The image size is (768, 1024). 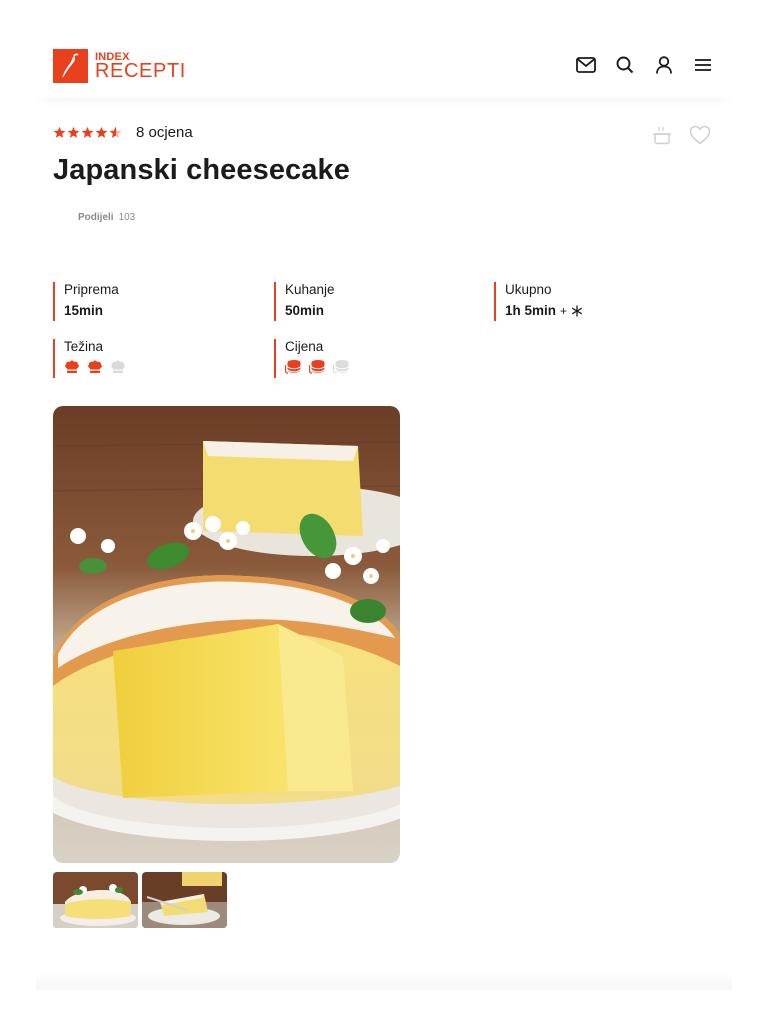 I want to click on price-level, so click(x=317, y=366).